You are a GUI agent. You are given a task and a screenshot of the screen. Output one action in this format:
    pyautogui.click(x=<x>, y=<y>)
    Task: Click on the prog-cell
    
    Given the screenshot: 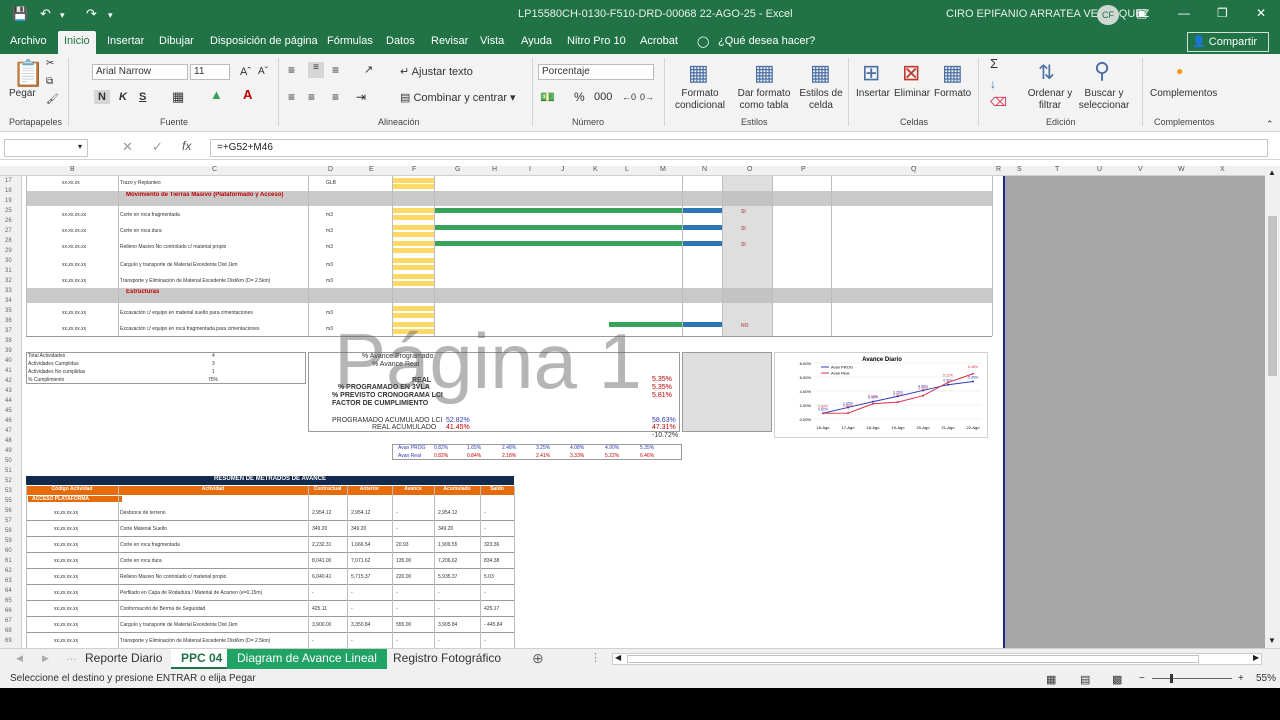 What is the action you would take?
    pyautogui.click(x=413, y=180)
    